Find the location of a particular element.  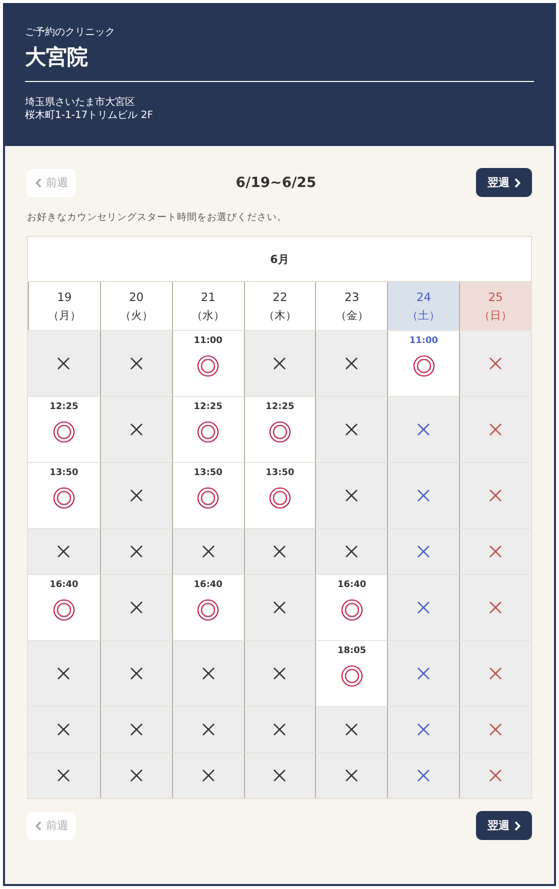

weekday-label: （水） is located at coordinates (208, 315).